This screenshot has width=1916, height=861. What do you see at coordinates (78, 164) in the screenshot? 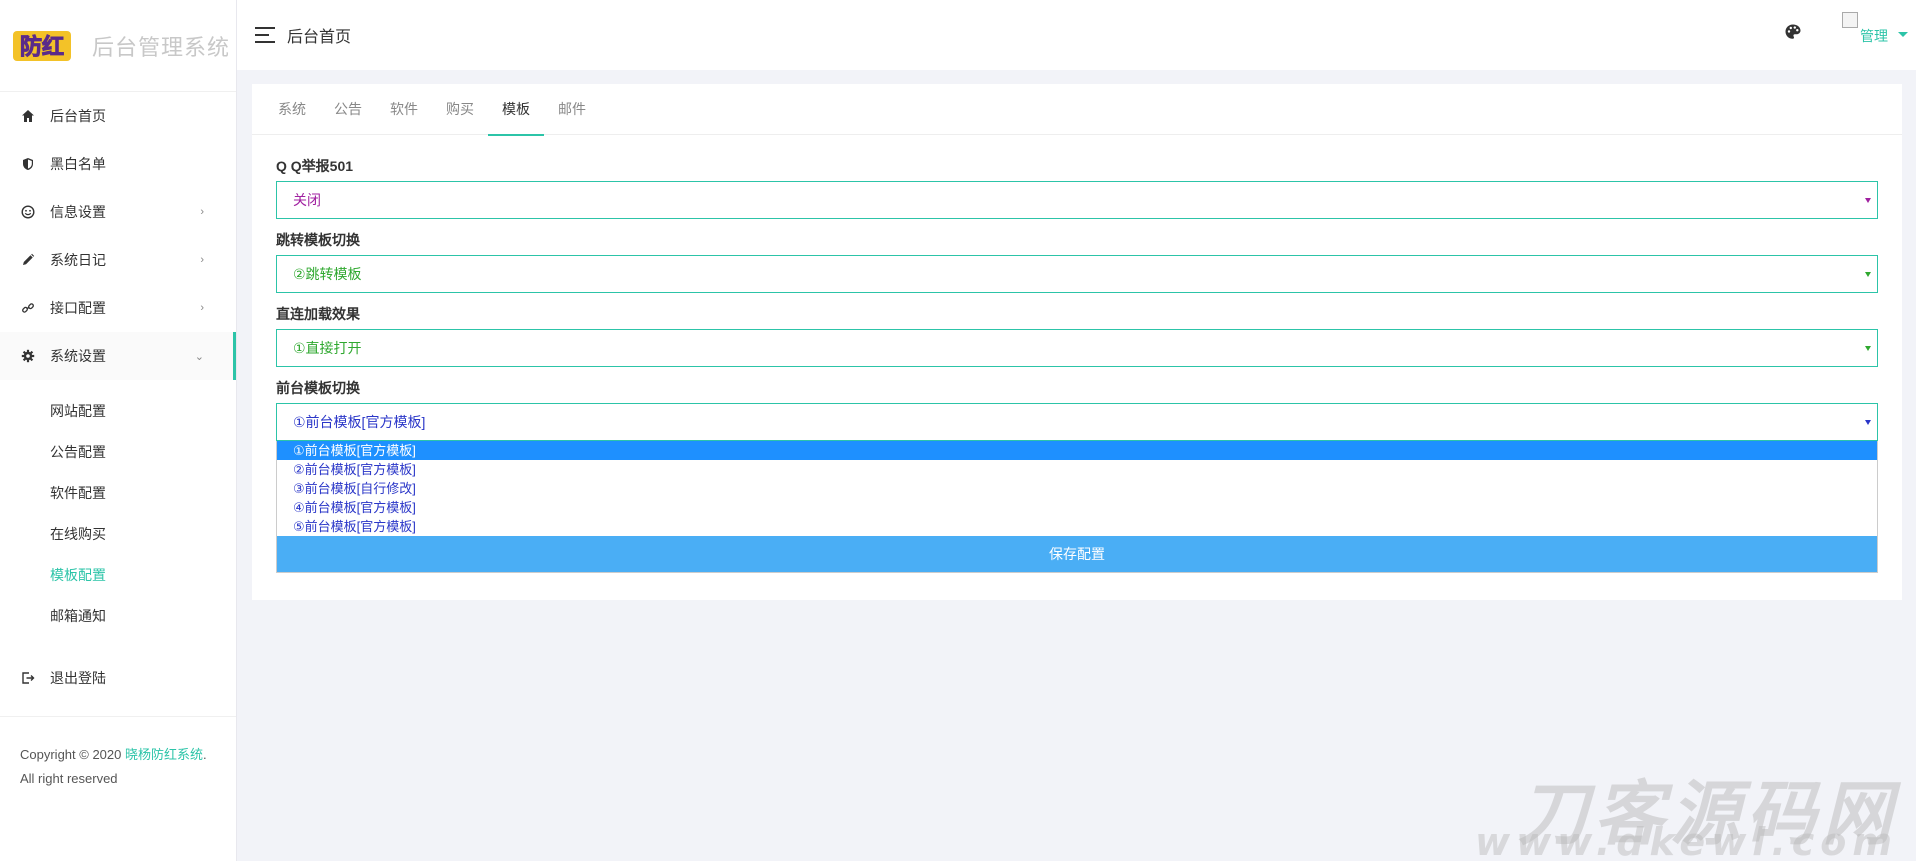
I see `sidebar-item-label: 黑白名单` at bounding box center [78, 164].